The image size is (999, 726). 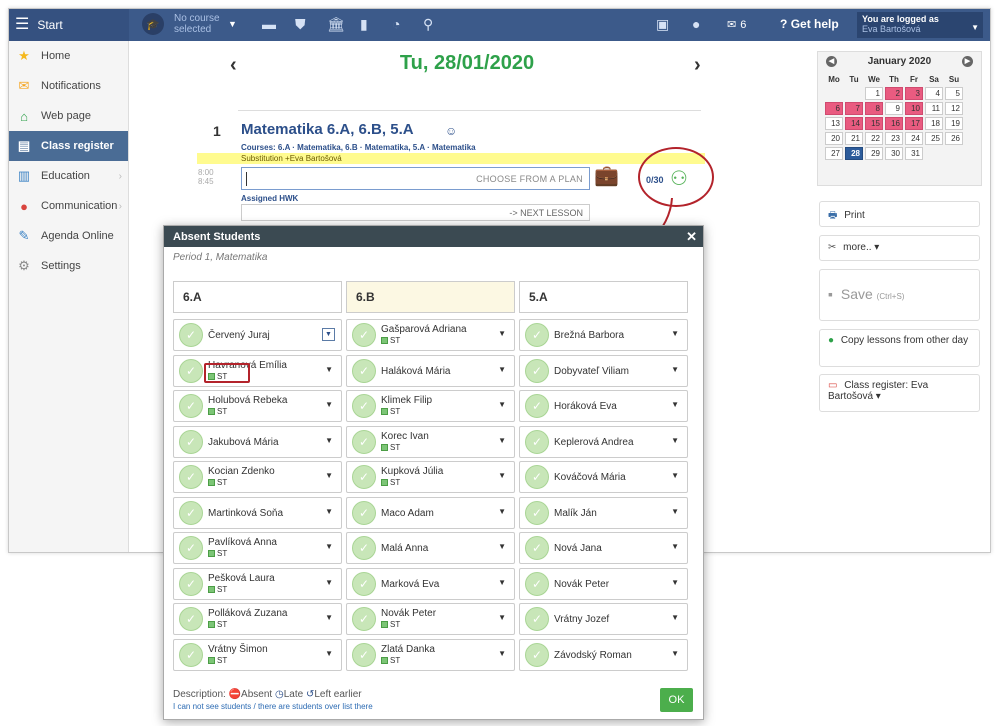 What do you see at coordinates (608, 177) in the screenshot?
I see `briefcase-icon: 💼` at bounding box center [608, 177].